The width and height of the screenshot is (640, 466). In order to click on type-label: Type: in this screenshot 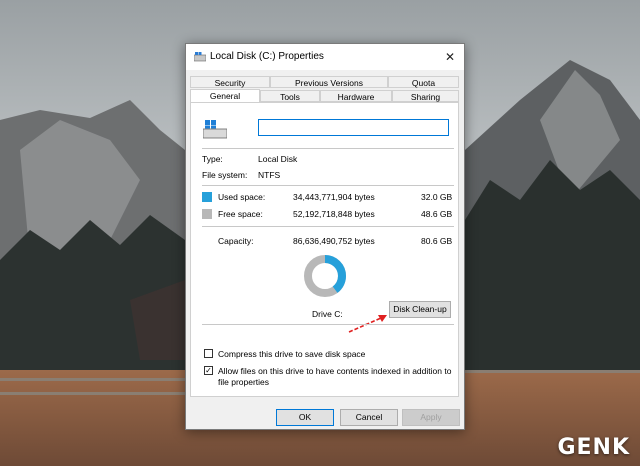, I will do `click(212, 159)`.